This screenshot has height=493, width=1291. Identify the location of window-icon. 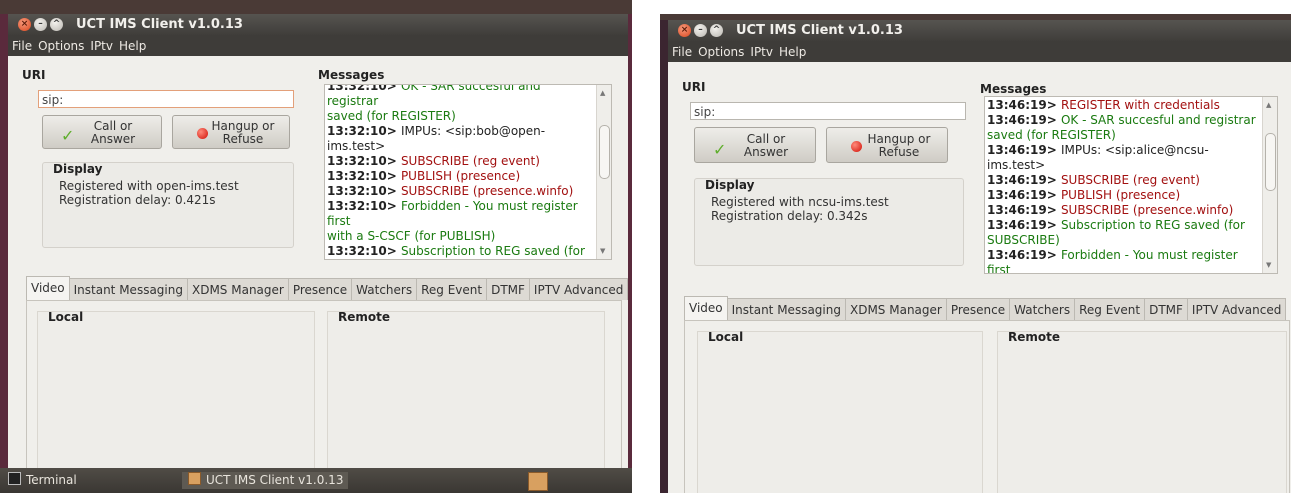
(194, 478).